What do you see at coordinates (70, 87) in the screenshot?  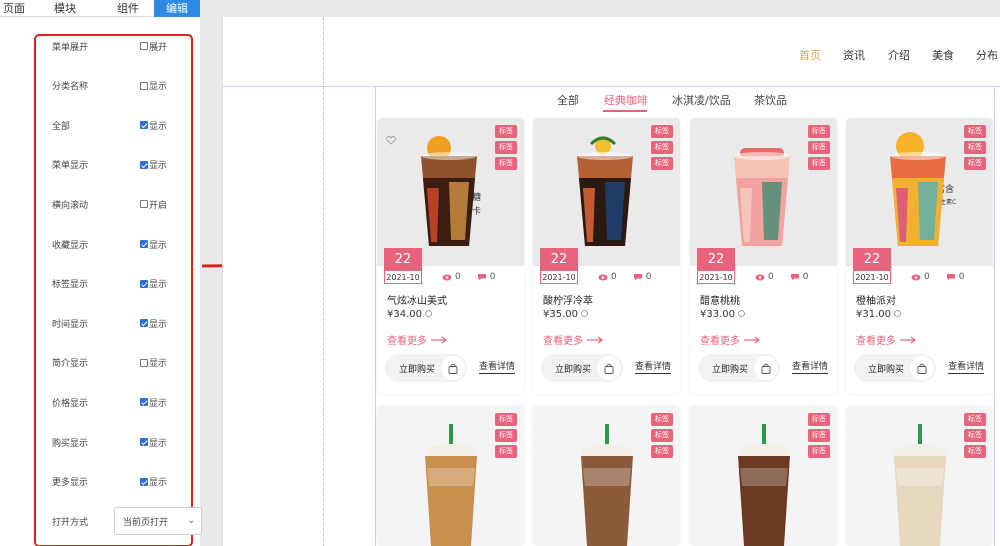 I see `setting-label: 分类名称` at bounding box center [70, 87].